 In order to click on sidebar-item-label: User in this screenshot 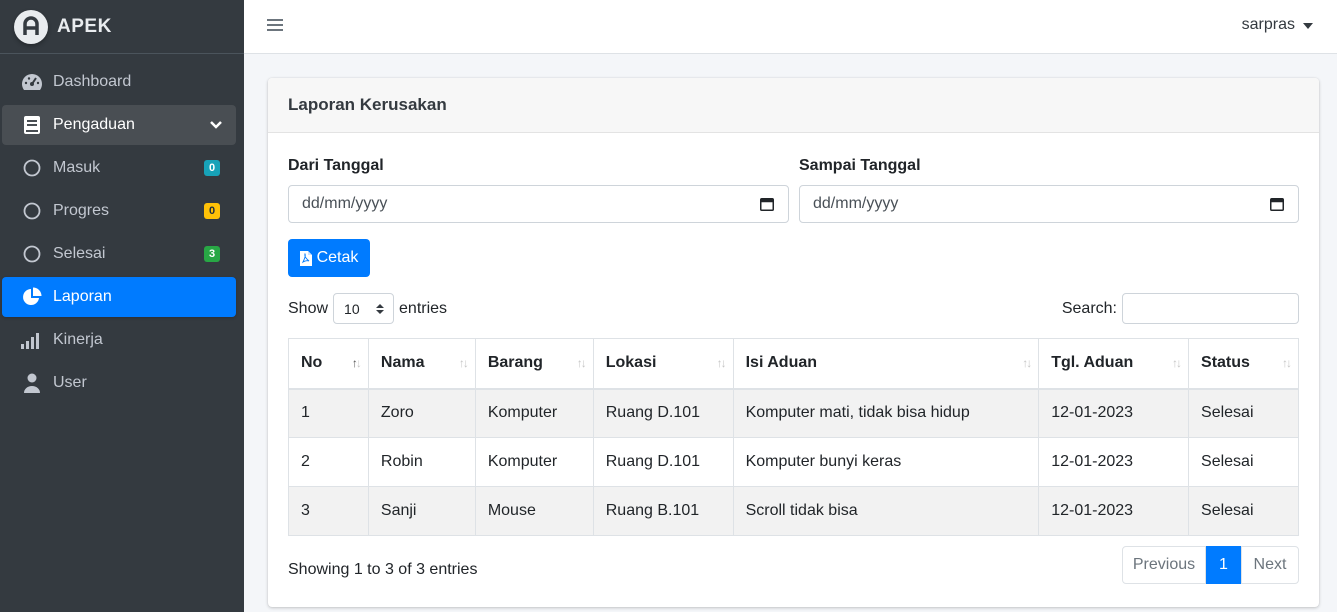, I will do `click(70, 382)`.